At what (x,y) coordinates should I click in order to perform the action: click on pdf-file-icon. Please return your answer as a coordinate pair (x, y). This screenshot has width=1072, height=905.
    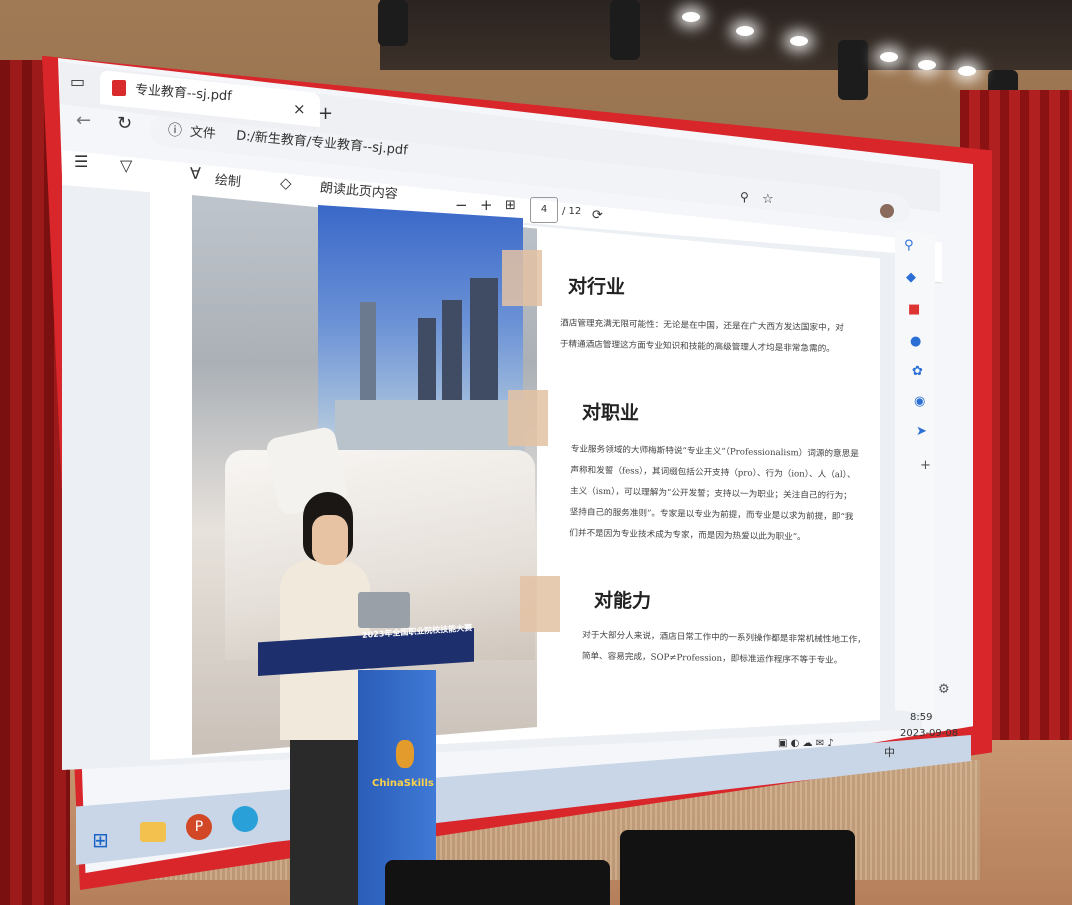
    Looking at the image, I should click on (119, 88).